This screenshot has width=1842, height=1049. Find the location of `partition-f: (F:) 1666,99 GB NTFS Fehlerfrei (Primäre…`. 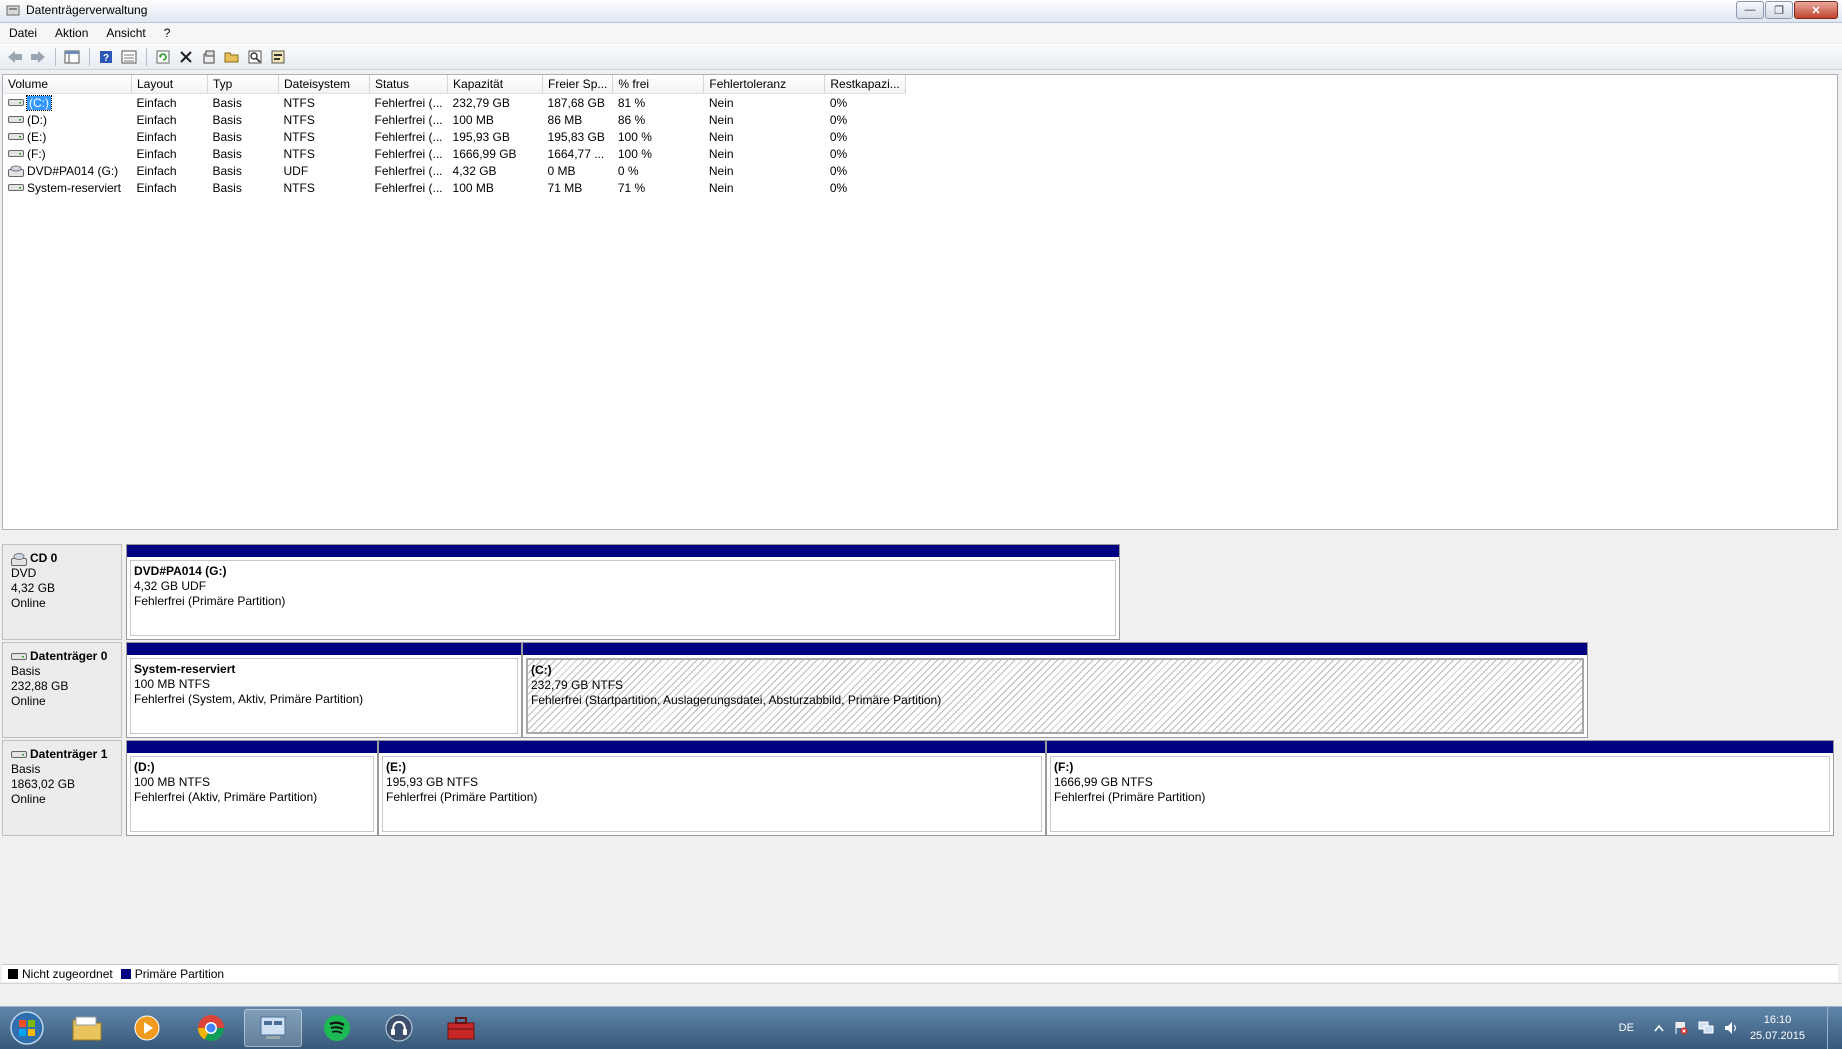

partition-f: (F:) 1666,99 GB NTFS Fehlerfrei (Primäre… is located at coordinates (1440, 788).